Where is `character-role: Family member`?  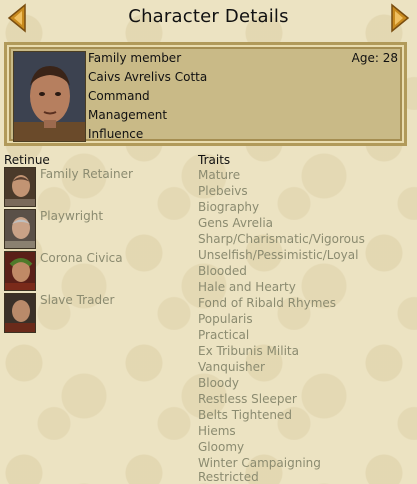
character-role: Family member is located at coordinates (135, 58).